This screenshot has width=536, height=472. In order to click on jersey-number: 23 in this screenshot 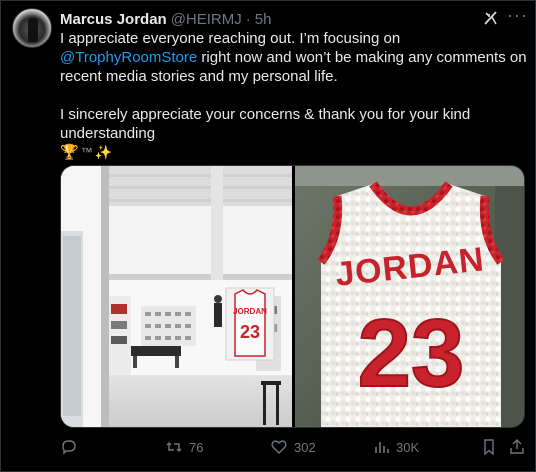, I will do `click(411, 353)`.